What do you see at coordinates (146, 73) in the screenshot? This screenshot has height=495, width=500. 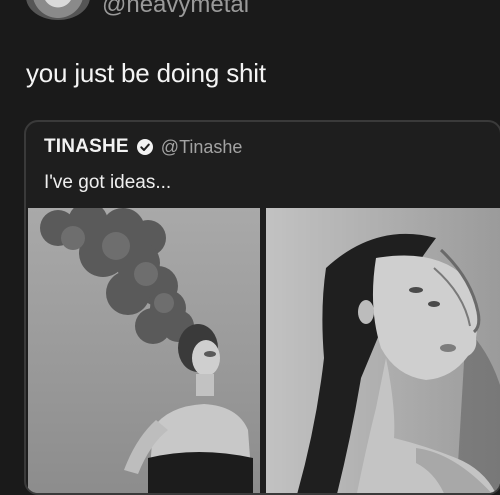 I see `tweet-text: you just be doing shit` at bounding box center [146, 73].